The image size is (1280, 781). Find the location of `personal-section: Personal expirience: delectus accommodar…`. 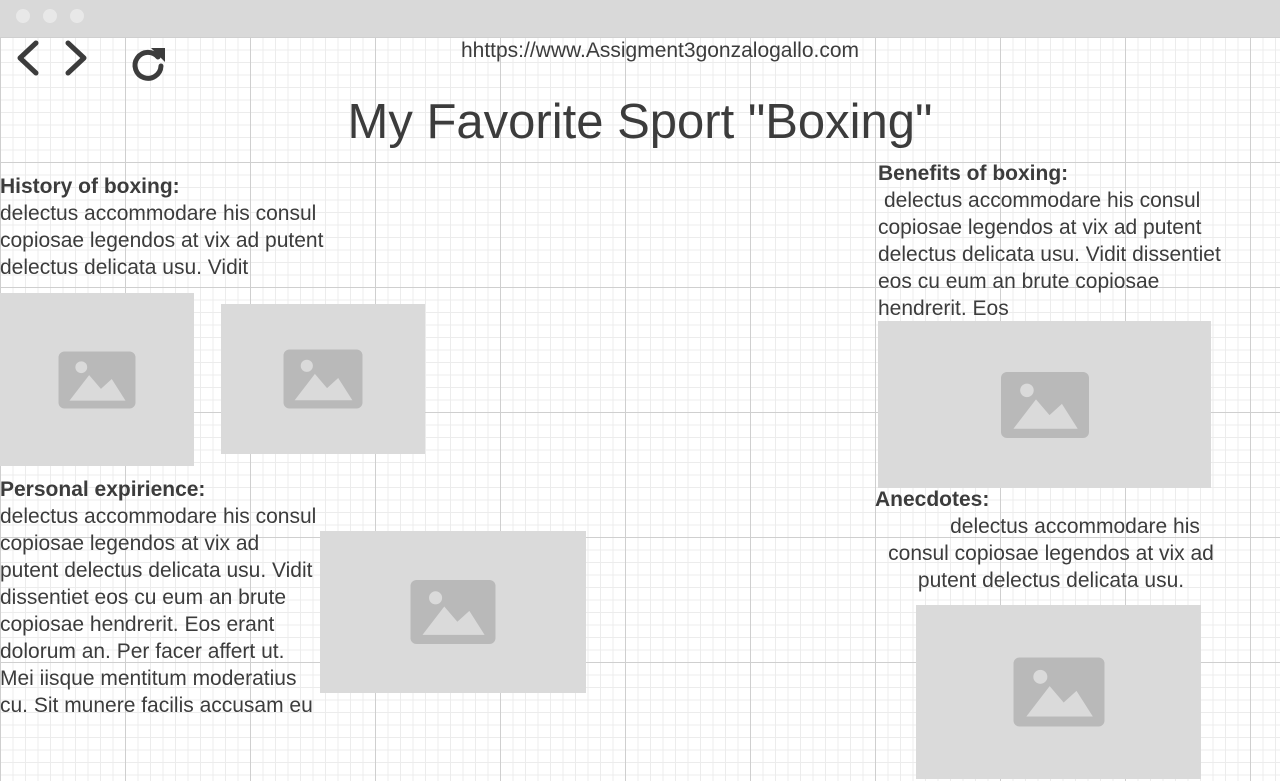

personal-section: Personal expirience: delectus accommodar… is located at coordinates (160, 597).